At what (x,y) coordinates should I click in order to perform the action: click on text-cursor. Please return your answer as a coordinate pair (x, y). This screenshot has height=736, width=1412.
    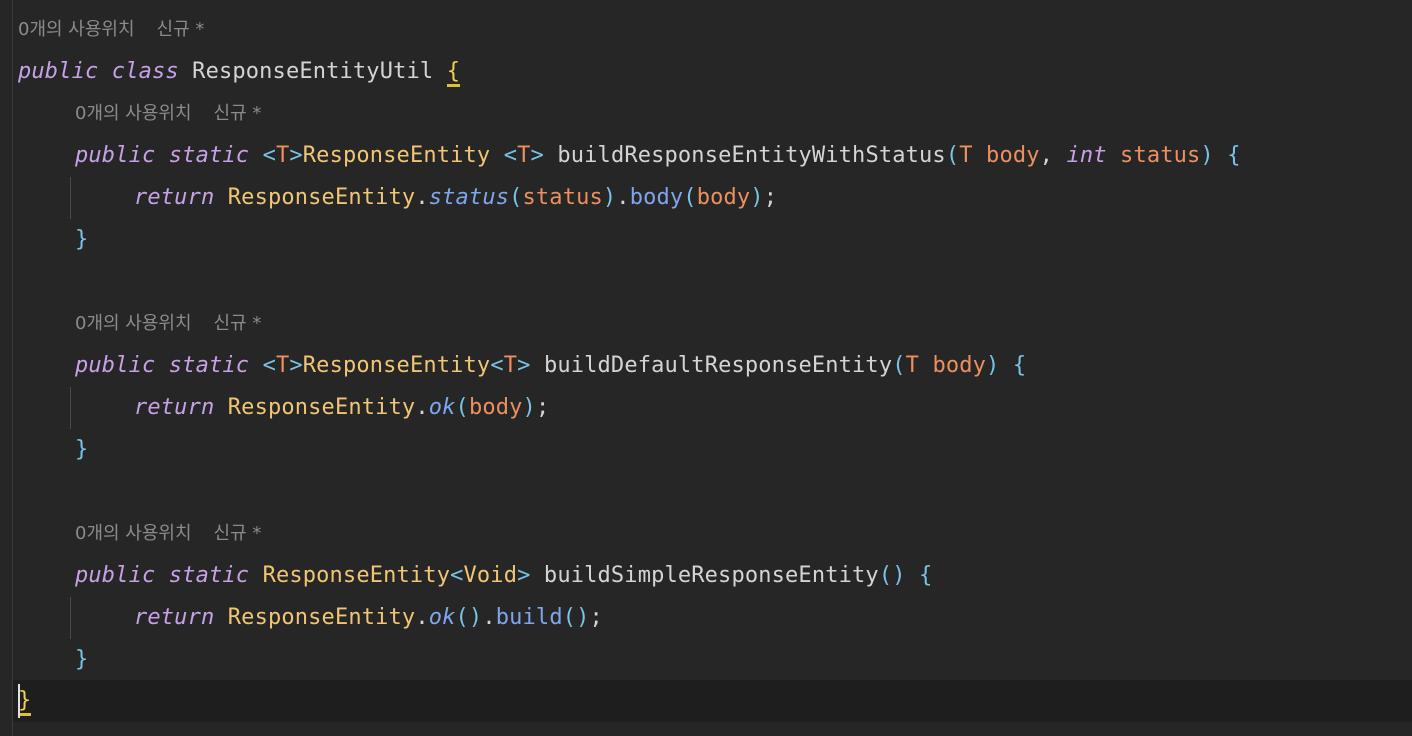
    Looking at the image, I should click on (19, 701).